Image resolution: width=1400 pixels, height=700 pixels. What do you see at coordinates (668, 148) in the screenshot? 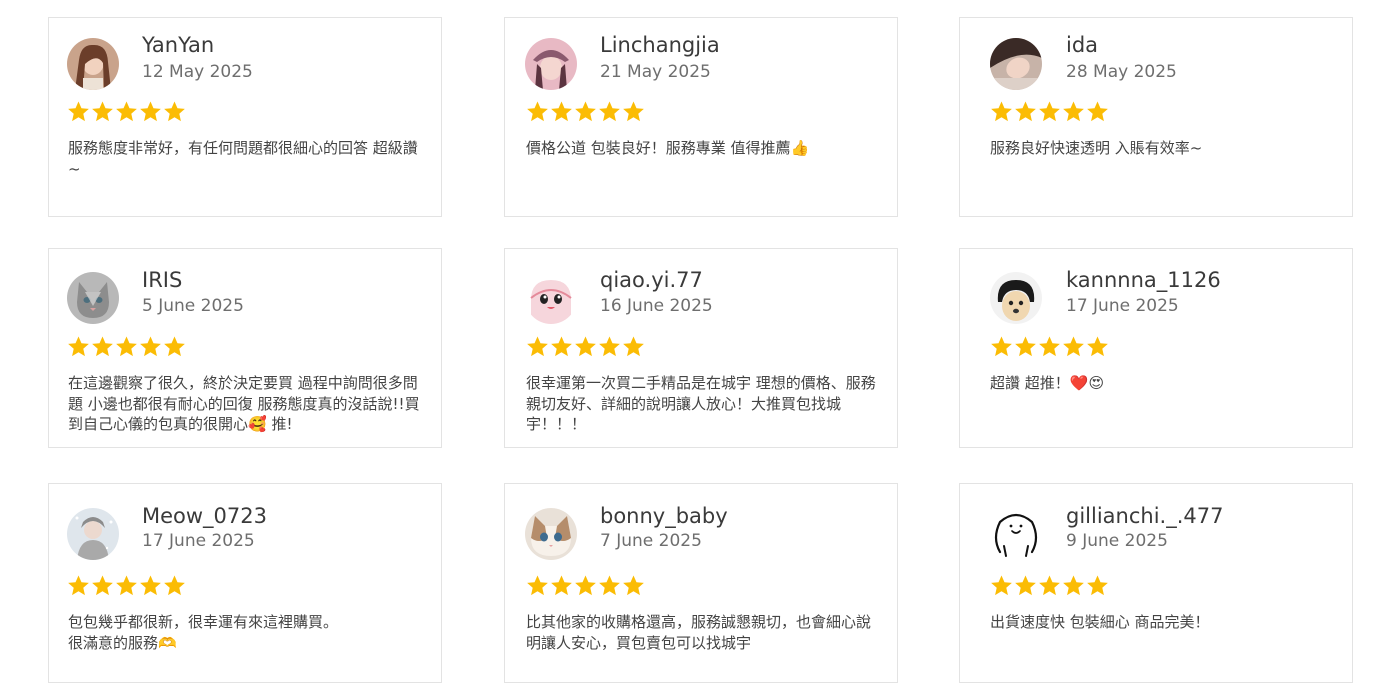
I see `review-text: 價格公道 包裝良好！服務專業 值得推薦👍` at bounding box center [668, 148].